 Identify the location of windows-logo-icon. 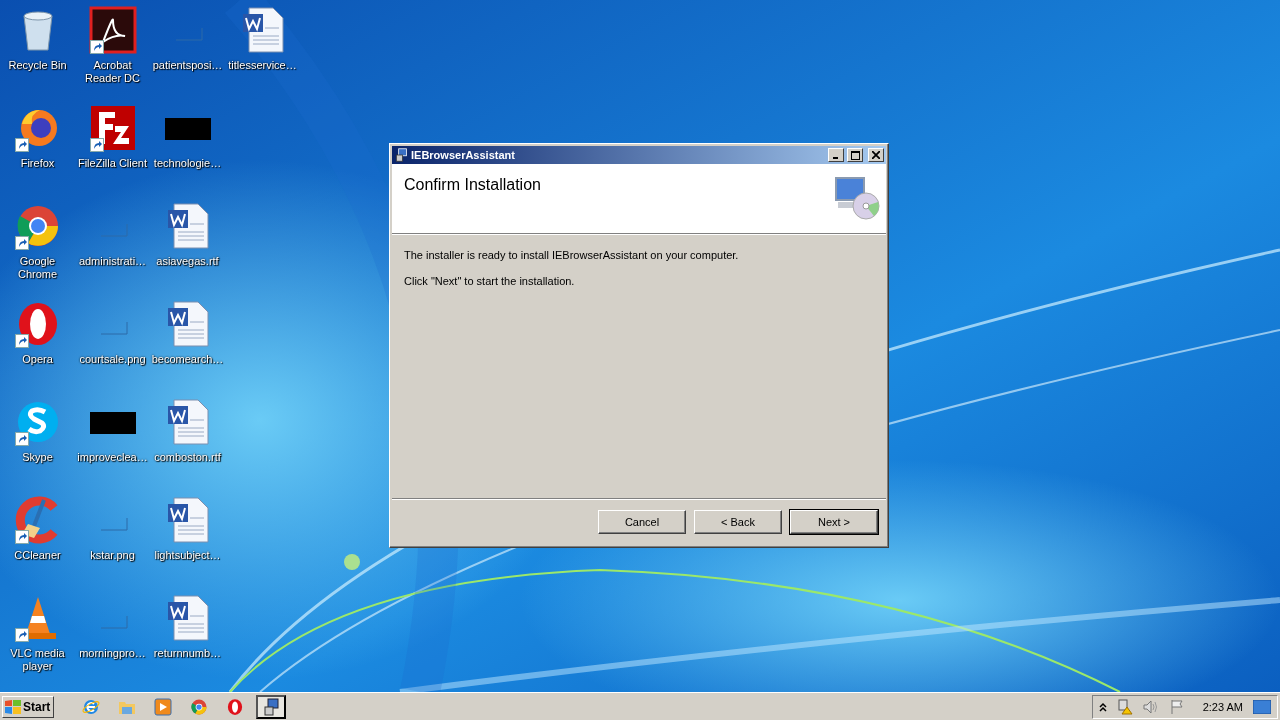
(13, 706).